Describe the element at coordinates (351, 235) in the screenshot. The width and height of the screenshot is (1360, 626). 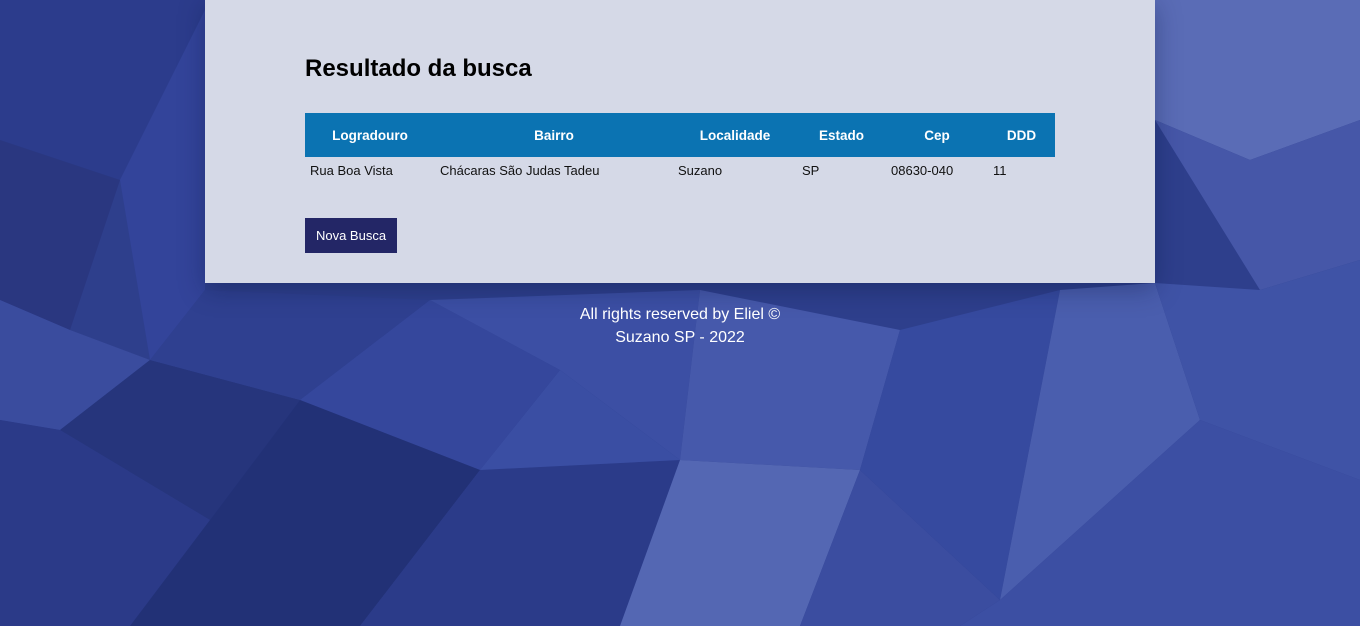
I see `new-search-button: Nova Busca` at that location.